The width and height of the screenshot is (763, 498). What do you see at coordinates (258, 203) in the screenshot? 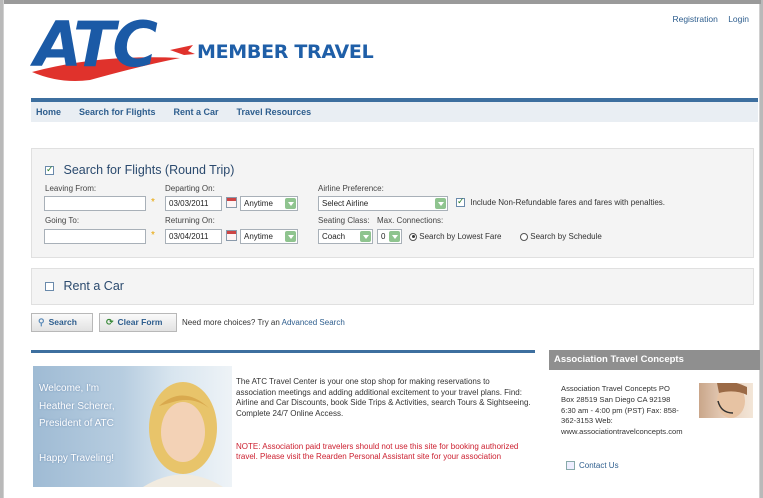
I see `departing-time-value: Anytime` at bounding box center [258, 203].